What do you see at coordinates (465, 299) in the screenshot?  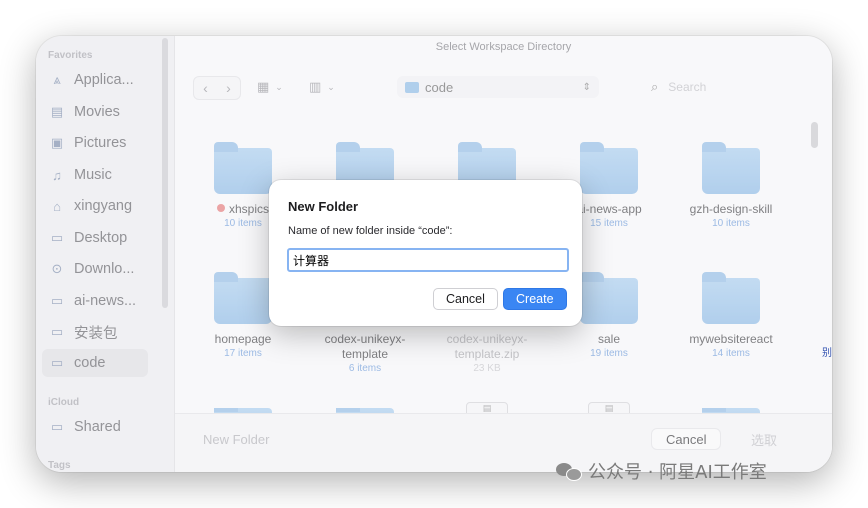 I see `dialog-cancel-button: Cancel` at bounding box center [465, 299].